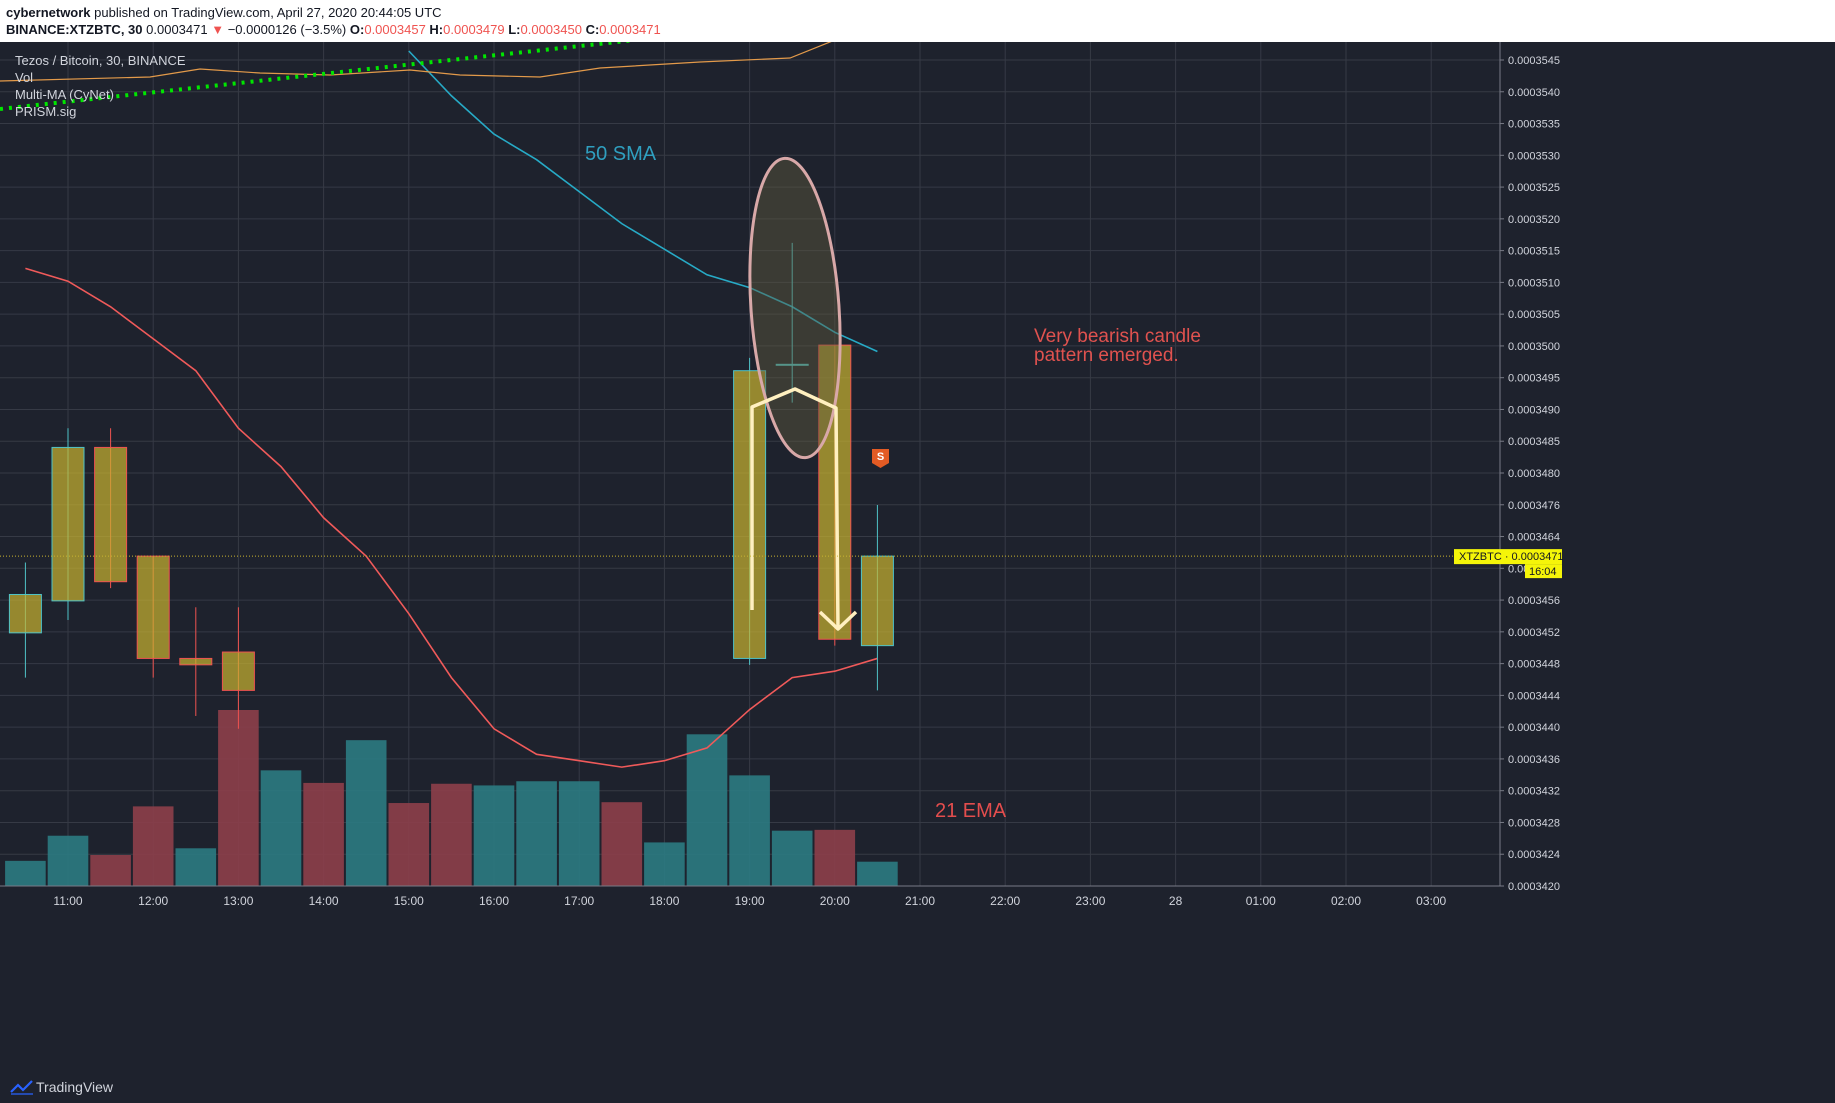 This screenshot has height=1103, width=1835. I want to click on y-tick-label: 0.0003464, so click(1534, 538).